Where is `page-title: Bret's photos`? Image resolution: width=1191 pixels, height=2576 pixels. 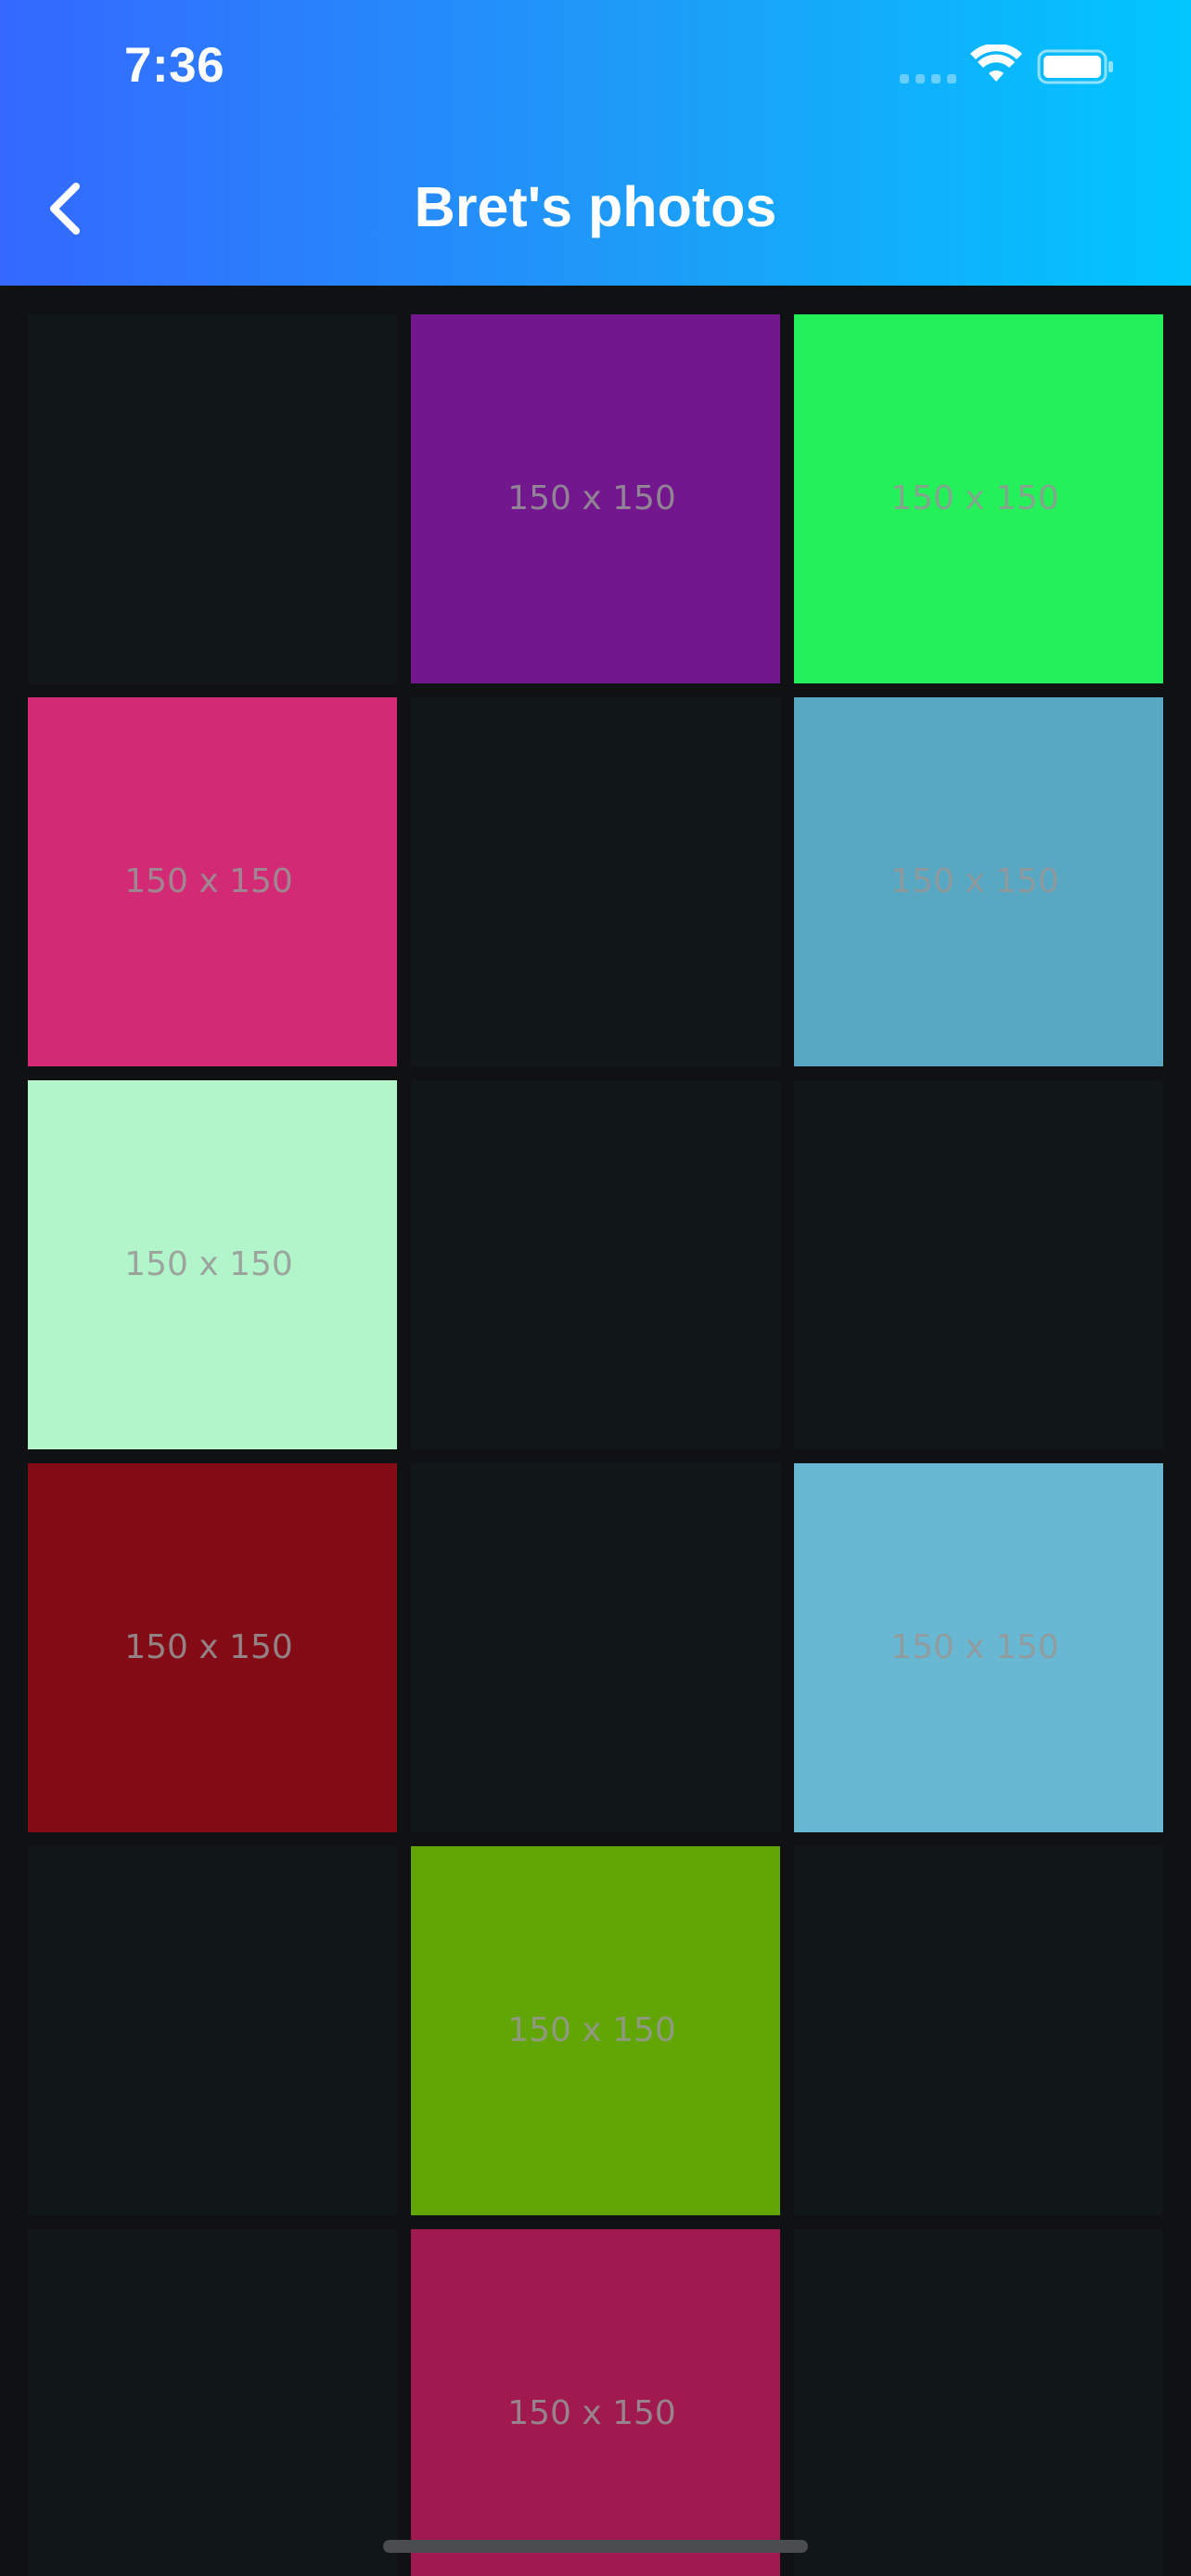
page-title: Bret's photos is located at coordinates (595, 207).